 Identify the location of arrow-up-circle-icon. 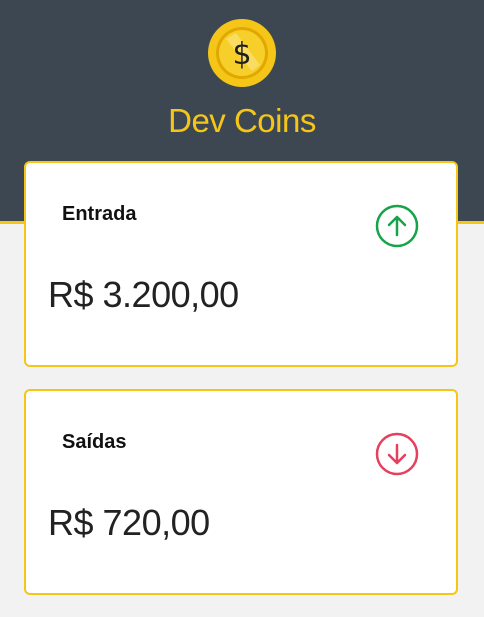
(397, 226).